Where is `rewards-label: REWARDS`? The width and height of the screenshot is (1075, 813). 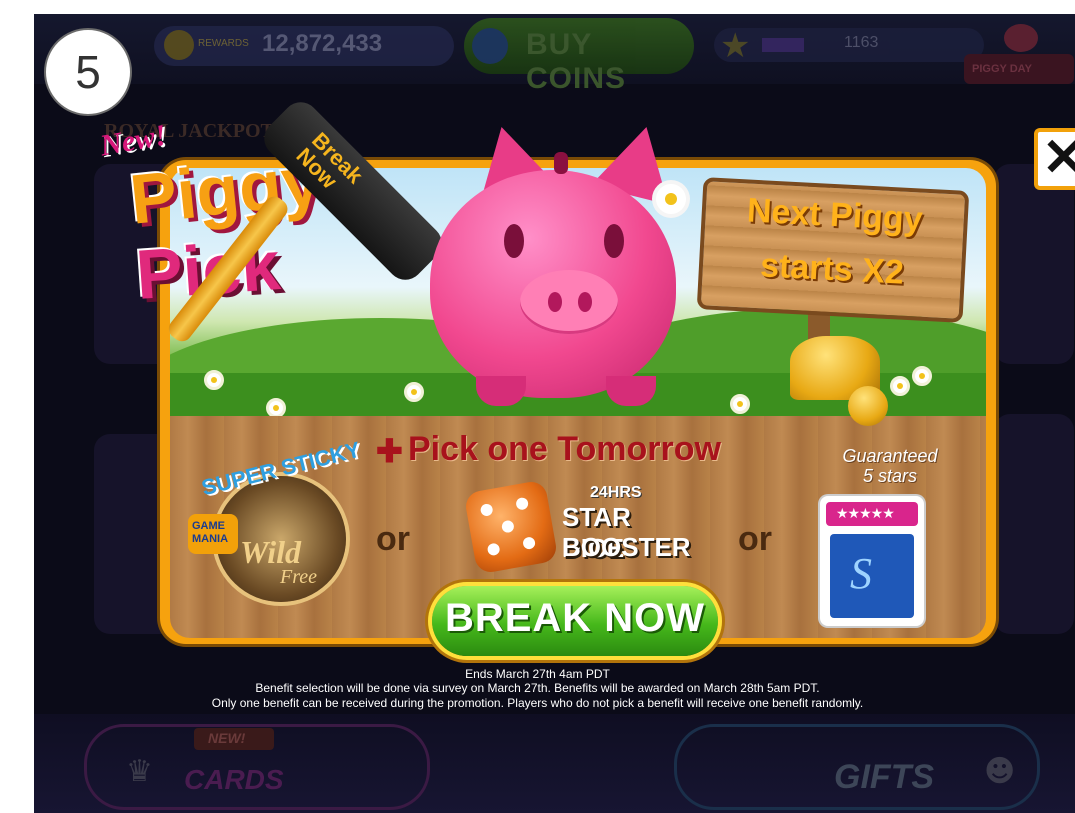
rewards-label: REWARDS is located at coordinates (223, 43).